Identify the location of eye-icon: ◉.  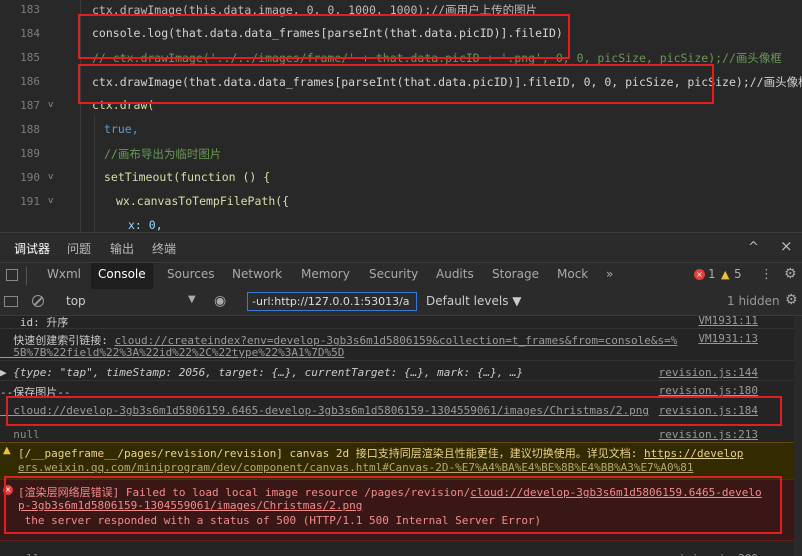
(220, 301).